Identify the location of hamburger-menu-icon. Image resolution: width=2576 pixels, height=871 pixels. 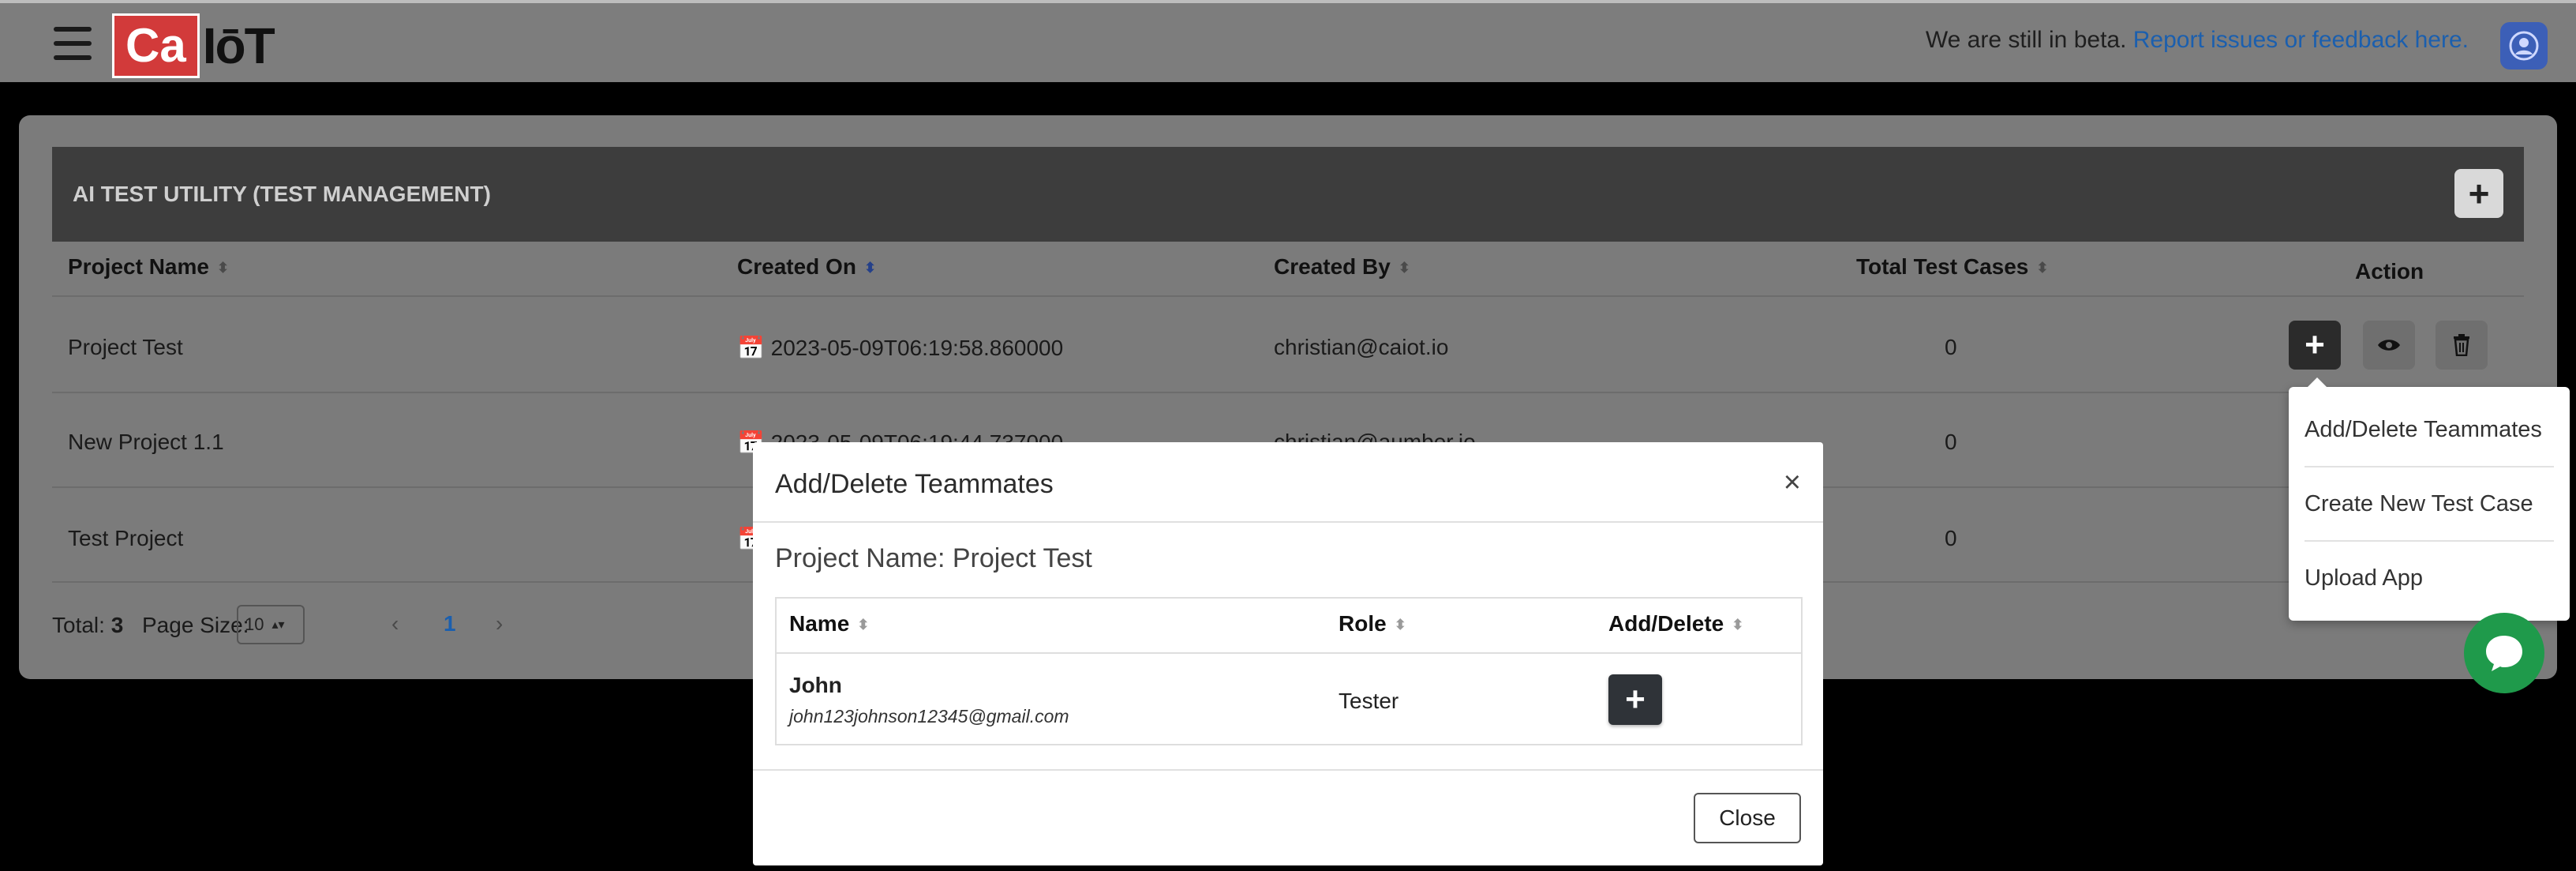
(73, 44).